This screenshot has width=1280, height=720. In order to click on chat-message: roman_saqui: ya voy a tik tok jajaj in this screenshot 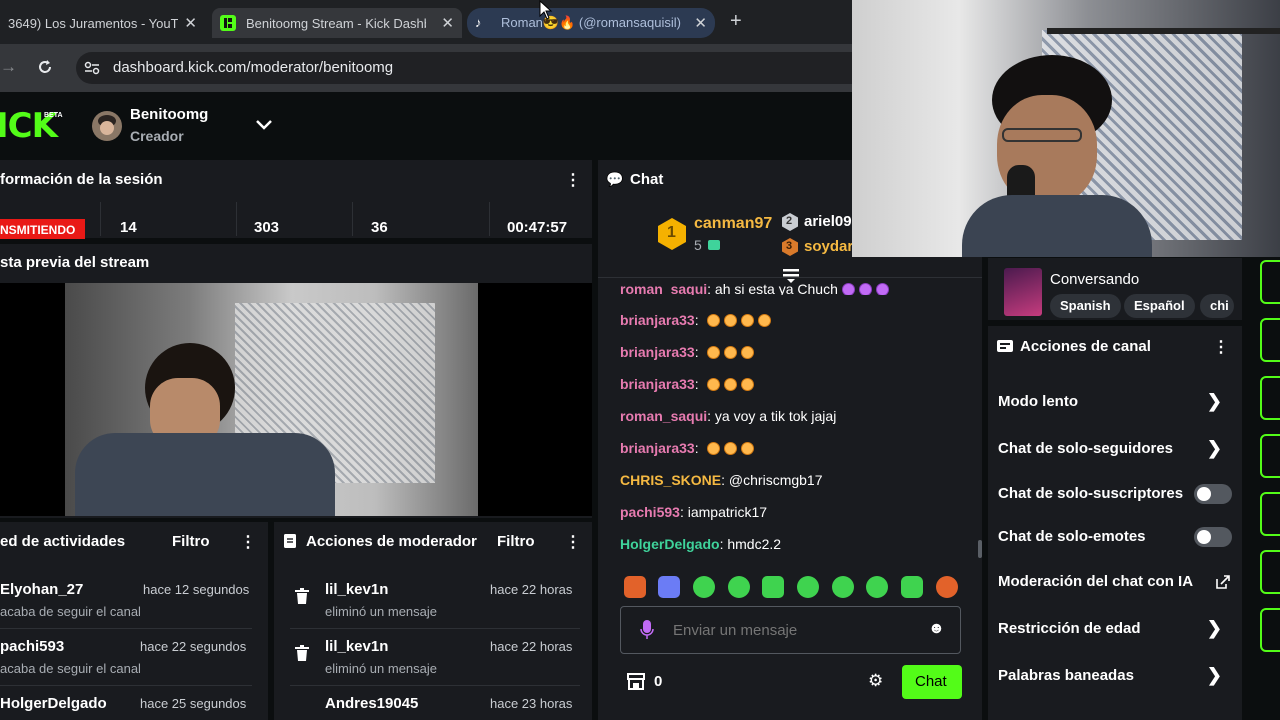, I will do `click(728, 416)`.